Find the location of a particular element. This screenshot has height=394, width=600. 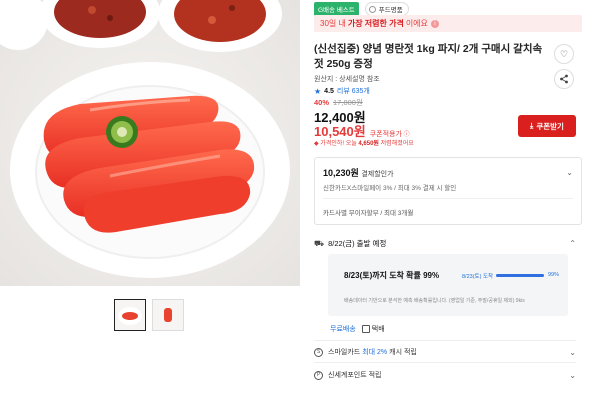

price-drop-post: 저렴해졌어요 is located at coordinates (397, 144).